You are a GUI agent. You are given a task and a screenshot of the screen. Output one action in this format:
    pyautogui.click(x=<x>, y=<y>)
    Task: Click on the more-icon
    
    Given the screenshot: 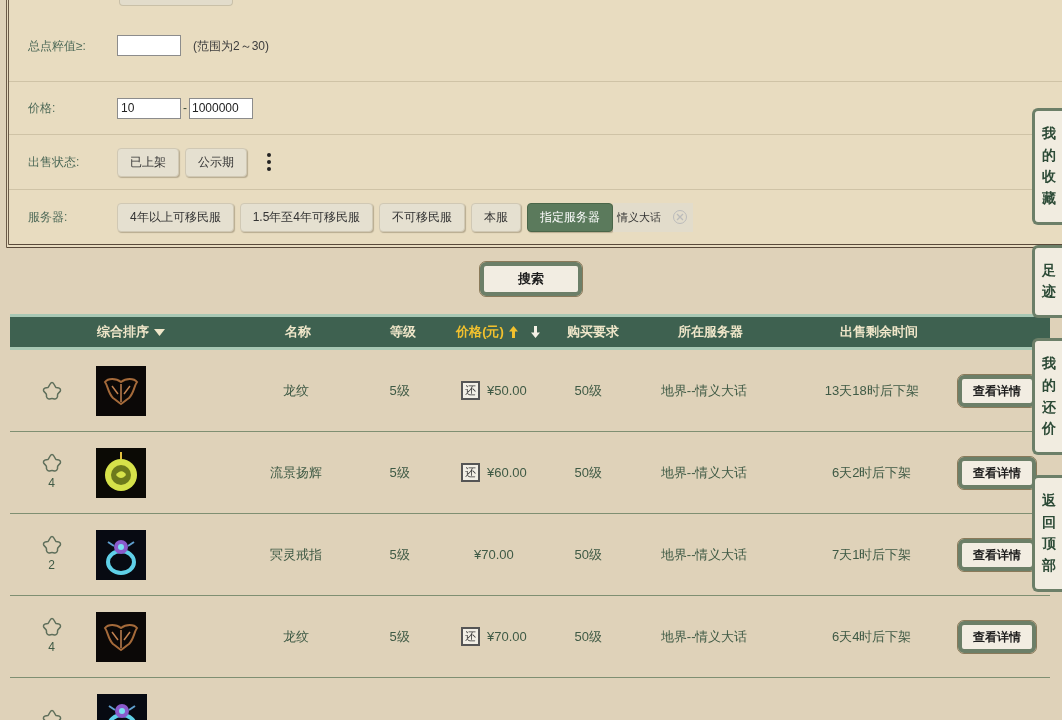 What is the action you would take?
    pyautogui.click(x=269, y=162)
    